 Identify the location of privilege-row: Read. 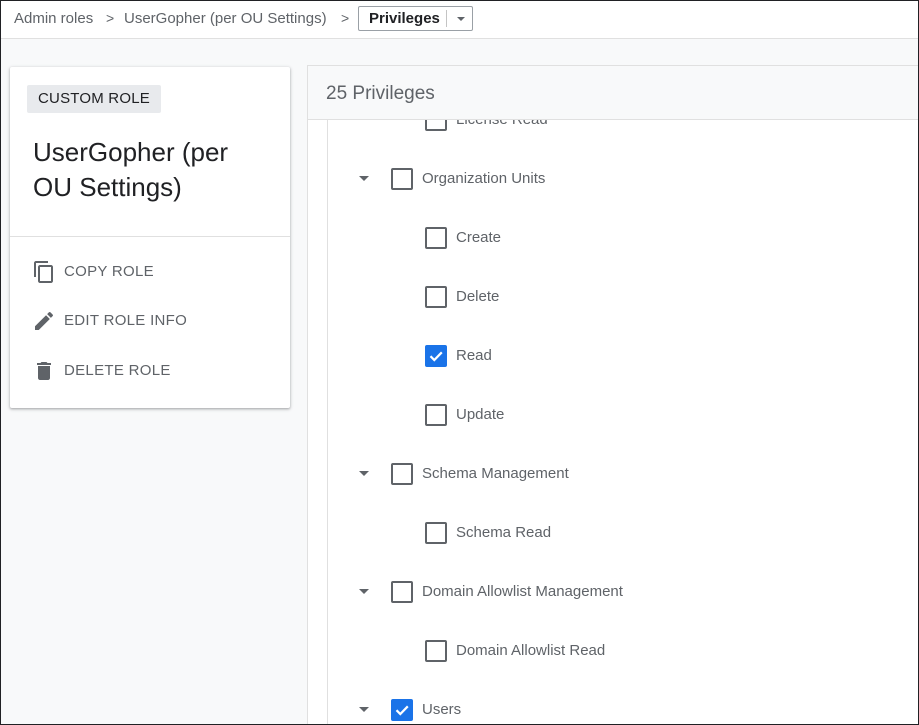
(623, 357).